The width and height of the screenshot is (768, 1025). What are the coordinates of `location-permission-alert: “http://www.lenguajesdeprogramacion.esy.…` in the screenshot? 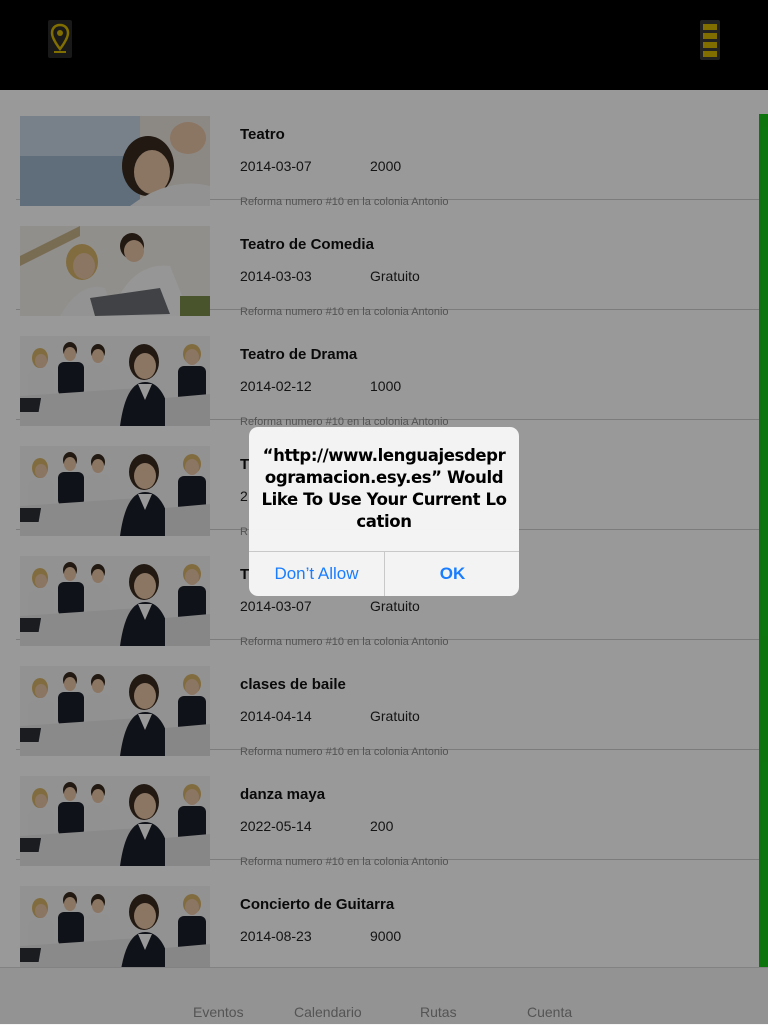 It's located at (384, 511).